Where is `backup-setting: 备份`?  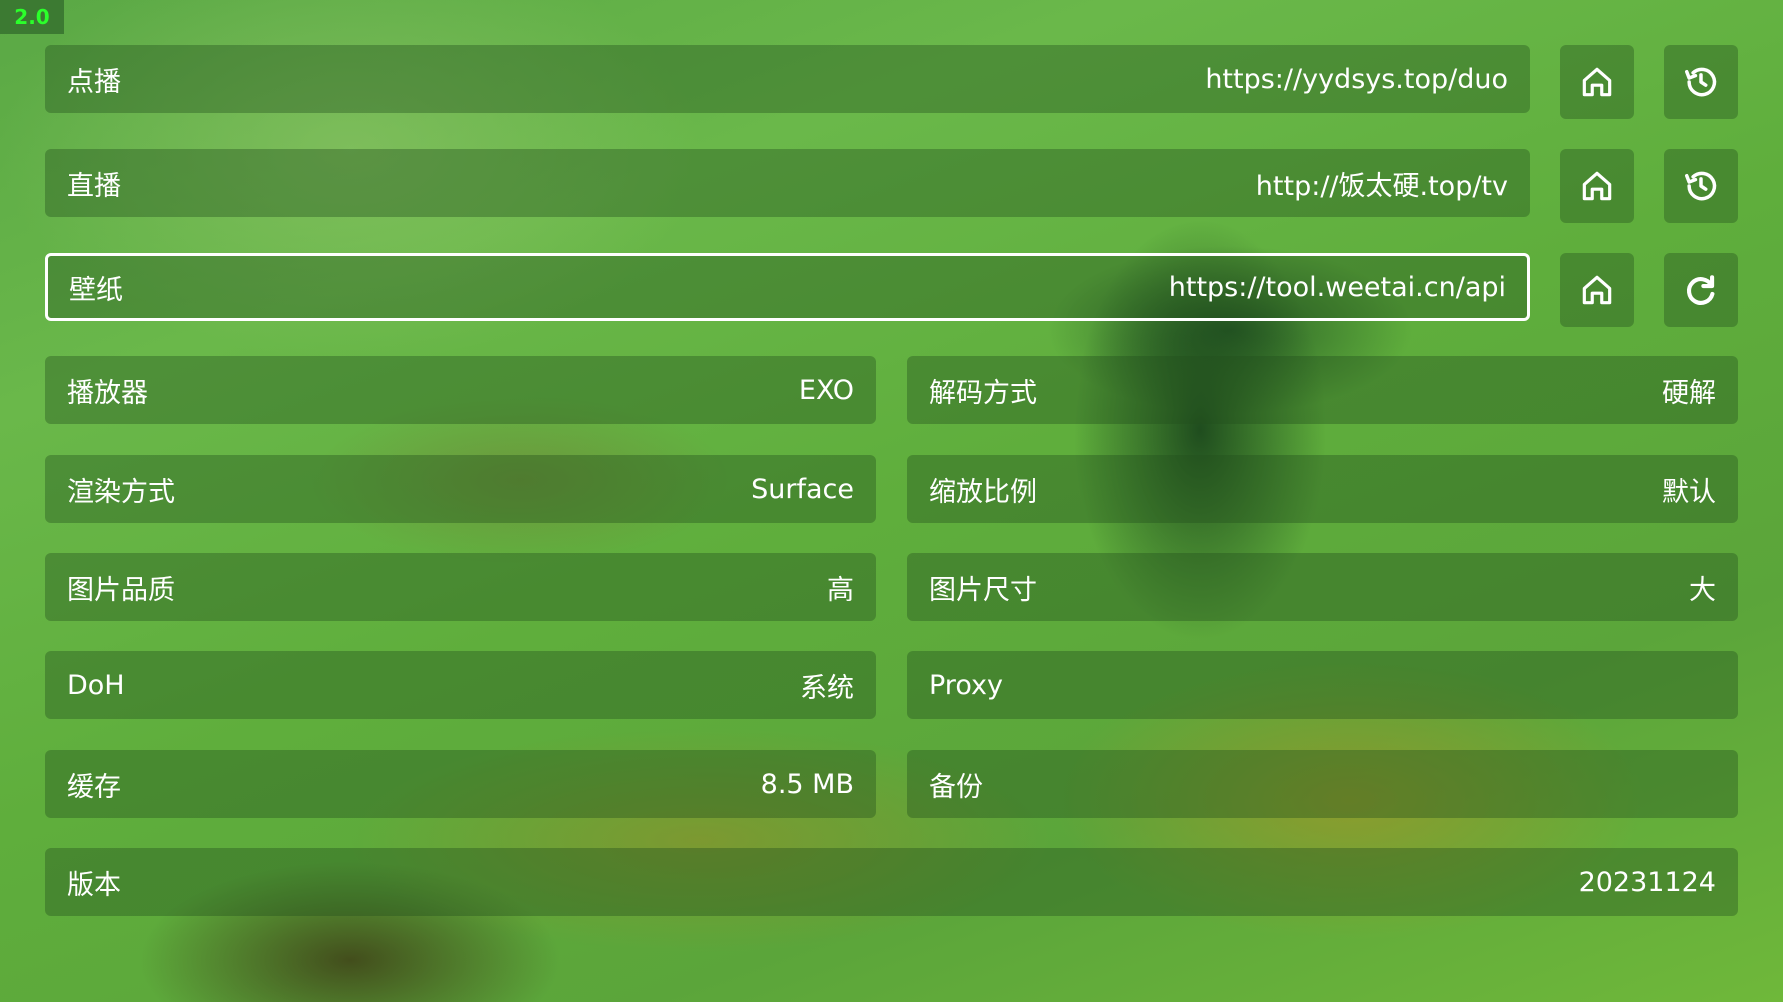
backup-setting: 备份 is located at coordinates (1322, 784).